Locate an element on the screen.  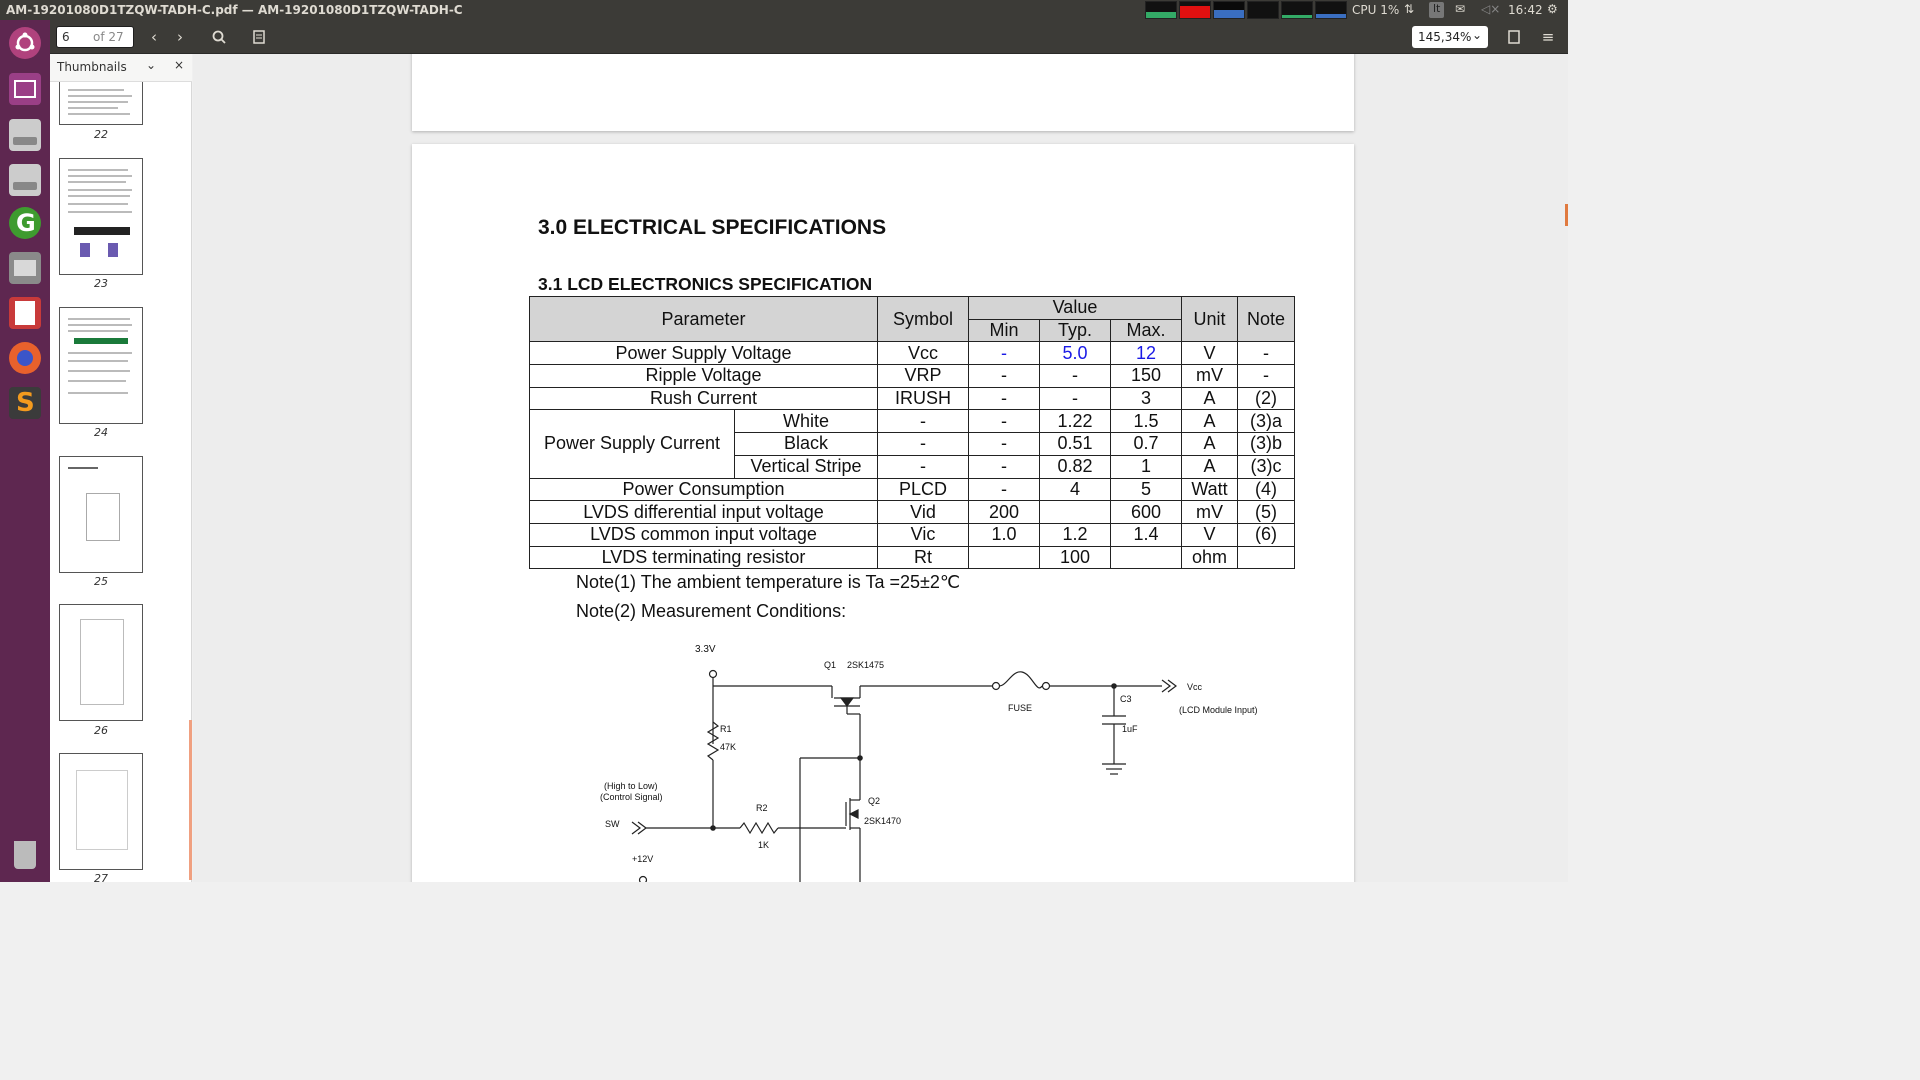
header-parameter: Parameter is located at coordinates (703, 319).